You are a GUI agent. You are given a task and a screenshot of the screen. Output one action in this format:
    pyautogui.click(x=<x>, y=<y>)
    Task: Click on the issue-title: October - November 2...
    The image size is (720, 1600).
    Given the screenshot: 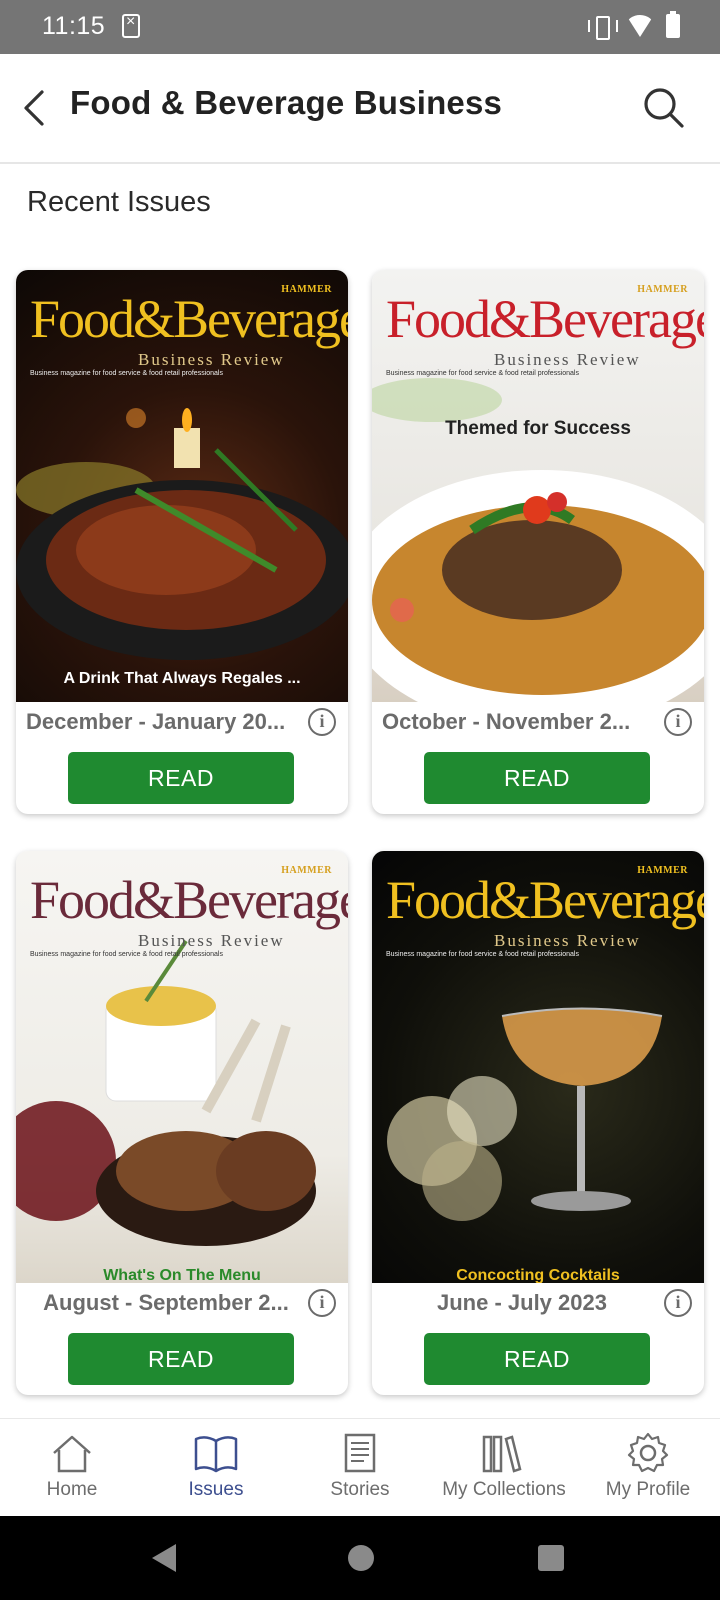 What is the action you would take?
    pyautogui.click(x=506, y=721)
    